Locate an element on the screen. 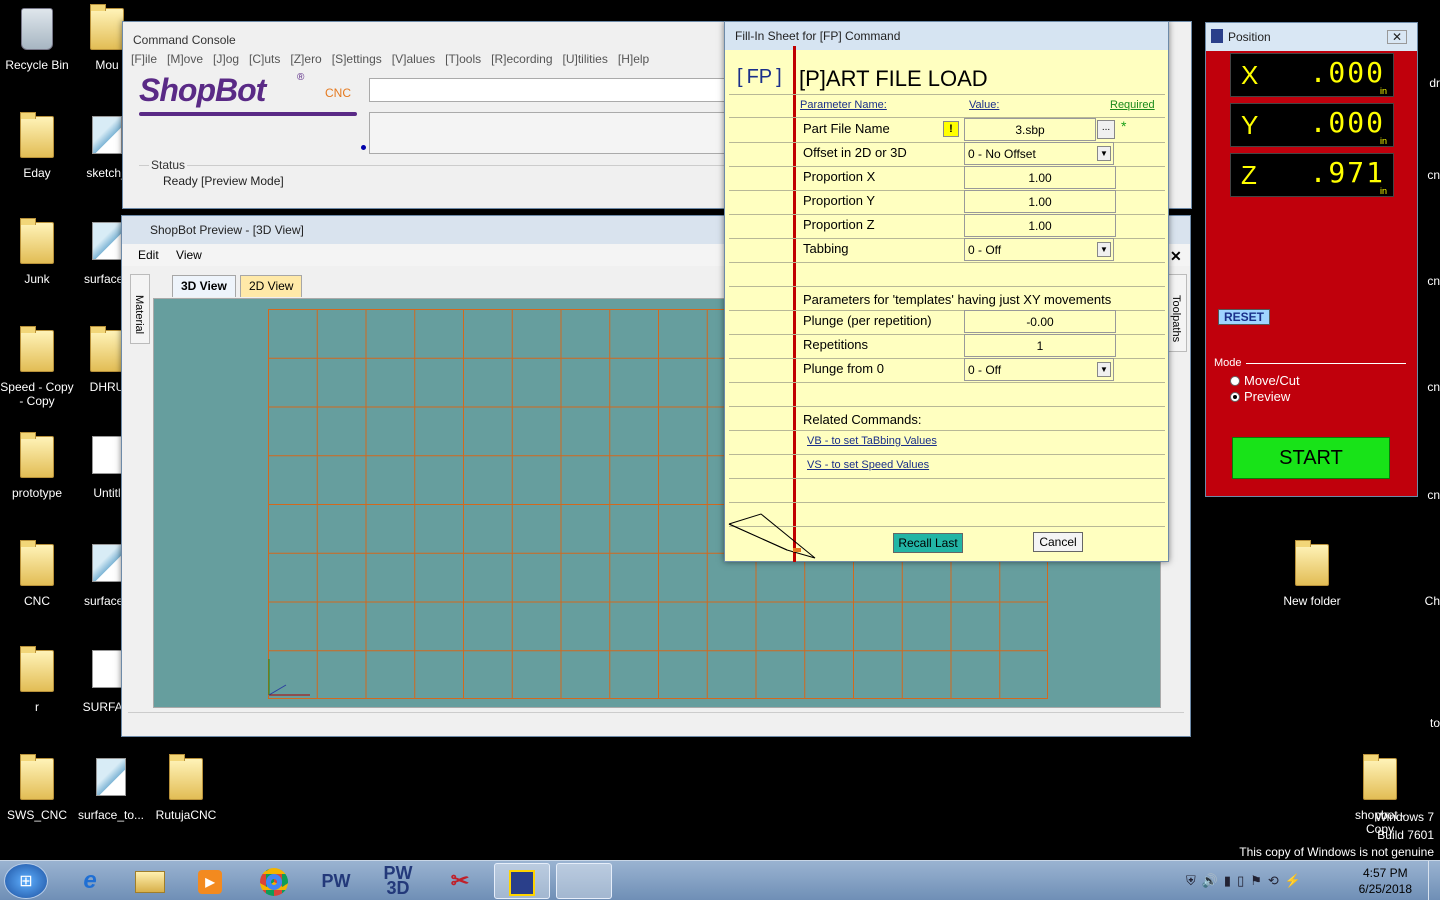 This screenshot has height=900, width=1440. shopbot-logo: ShopBot ® CNC is located at coordinates (249, 95).